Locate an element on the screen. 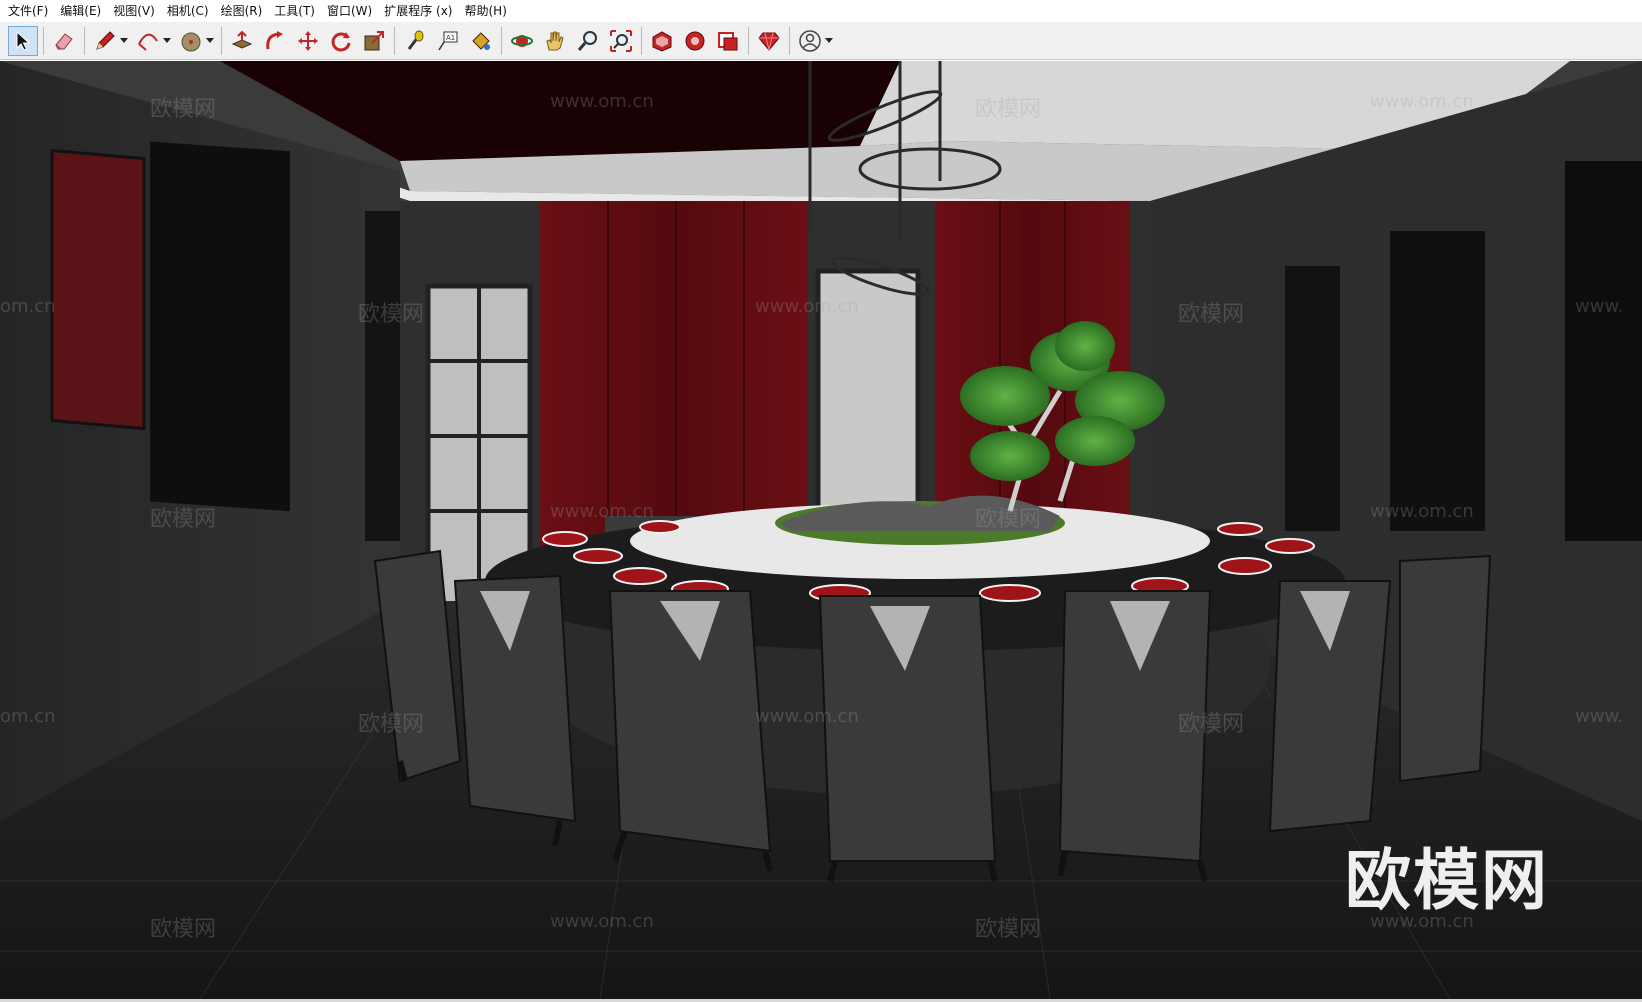 The image size is (1642, 1002). text-tool-button: A1 is located at coordinates (448, 41).